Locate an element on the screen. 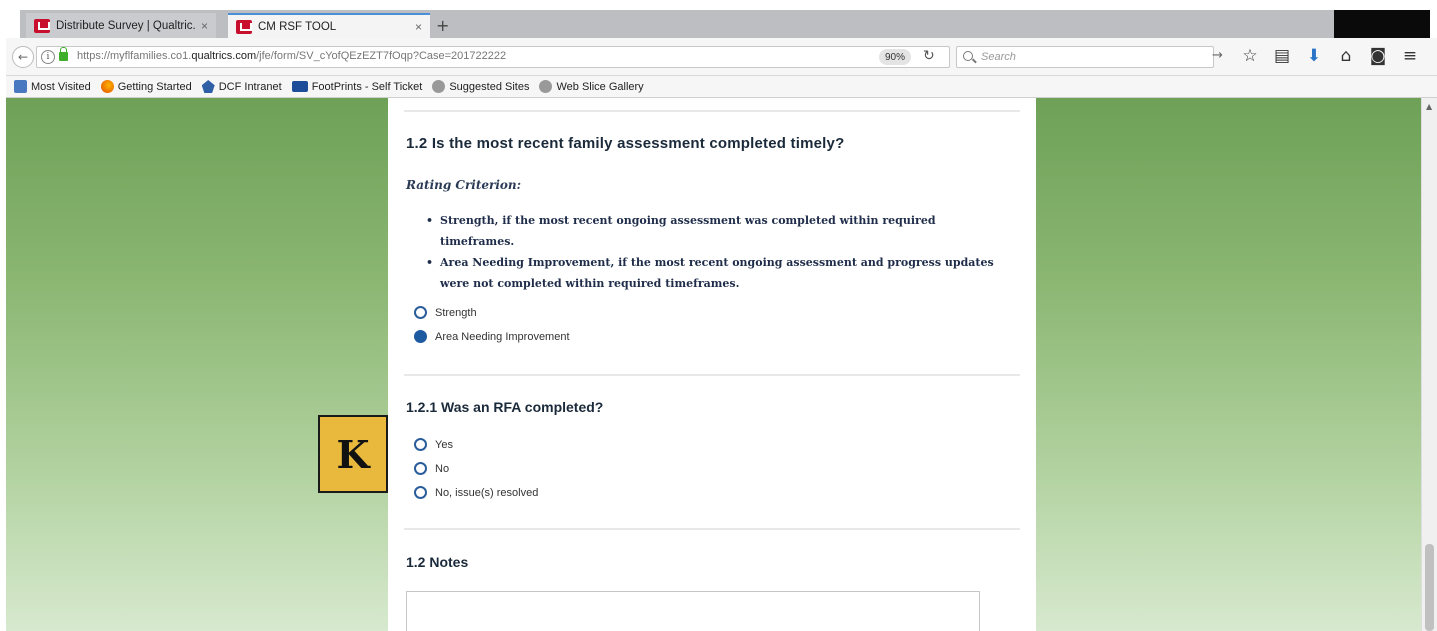  choice-label: No, issue(s) resolved is located at coordinates (487, 492).